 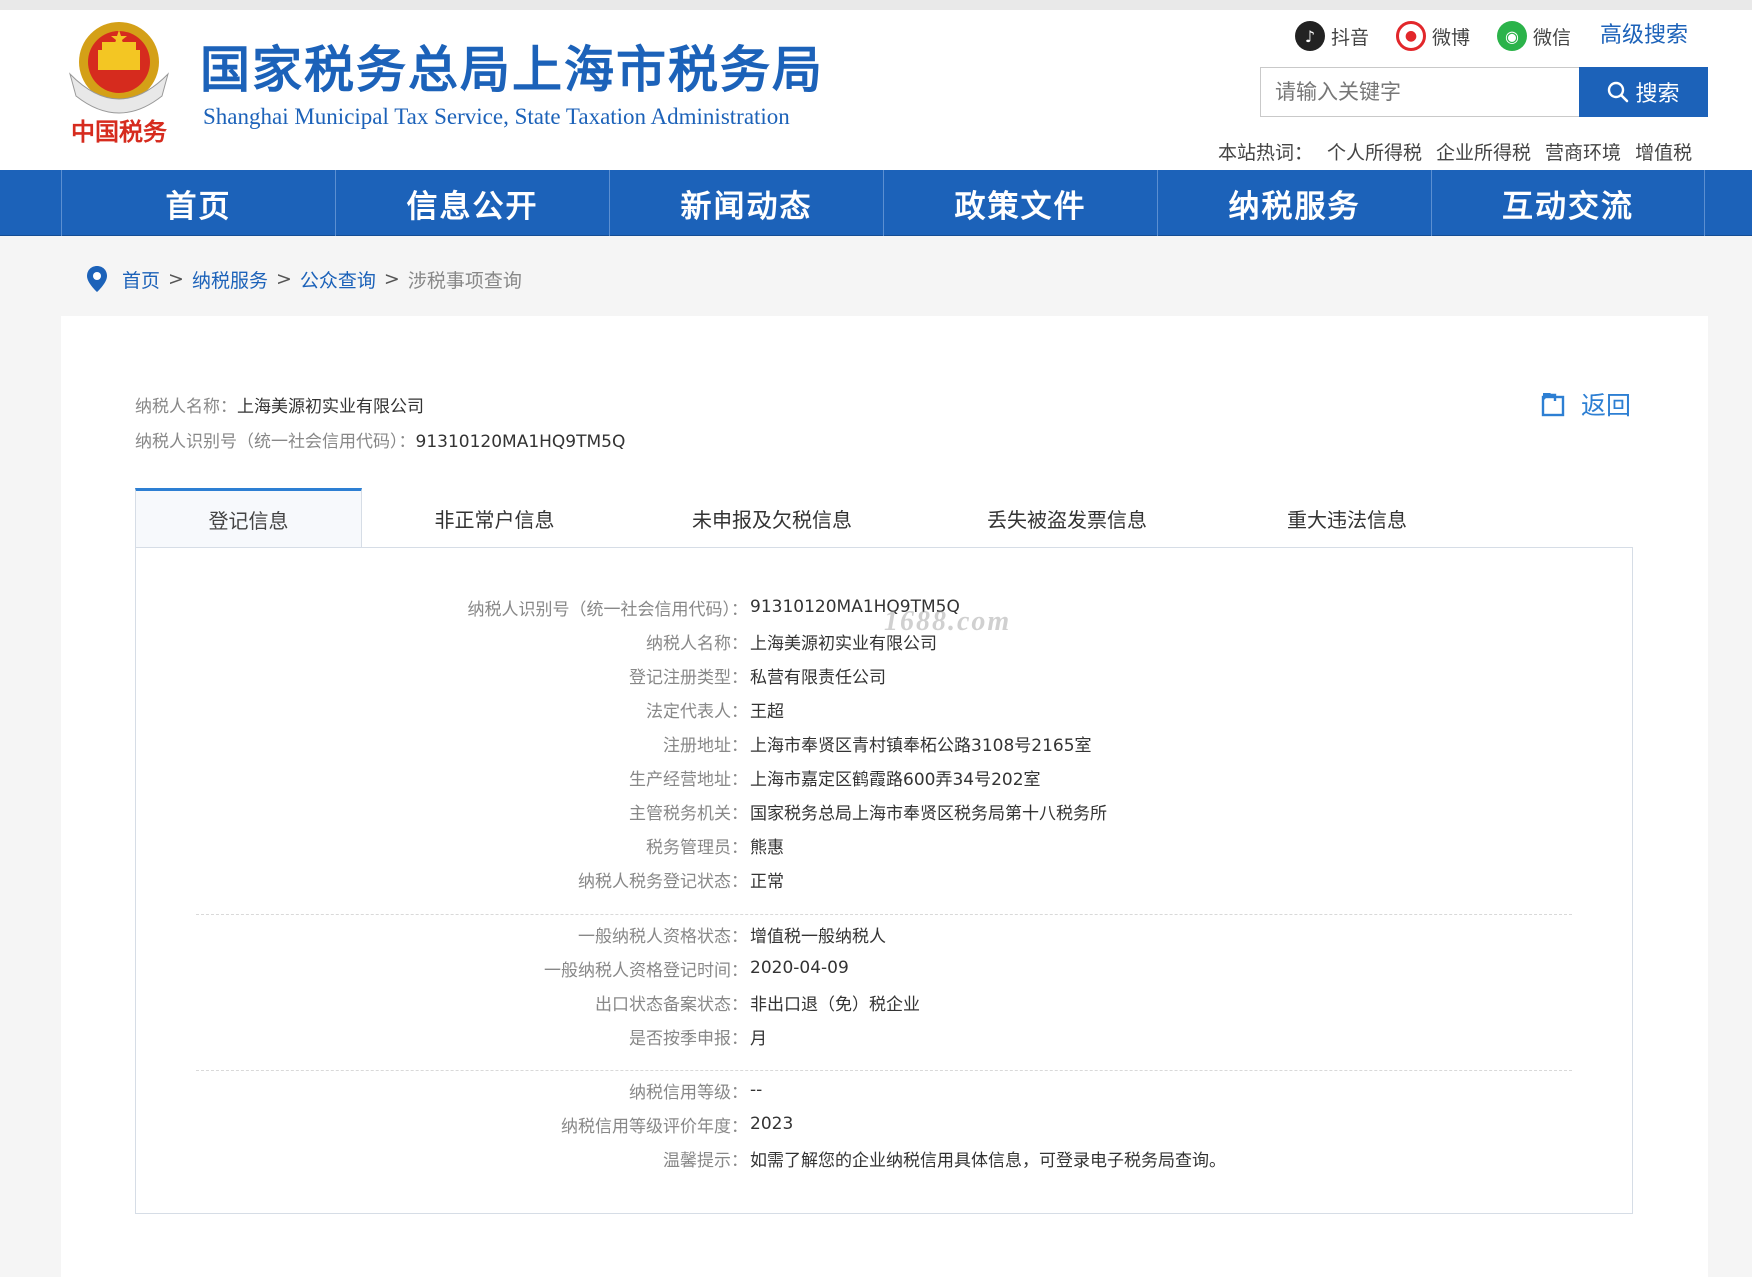 What do you see at coordinates (688, 779) in the screenshot?
I see `detail-label: 生产经营地址：` at bounding box center [688, 779].